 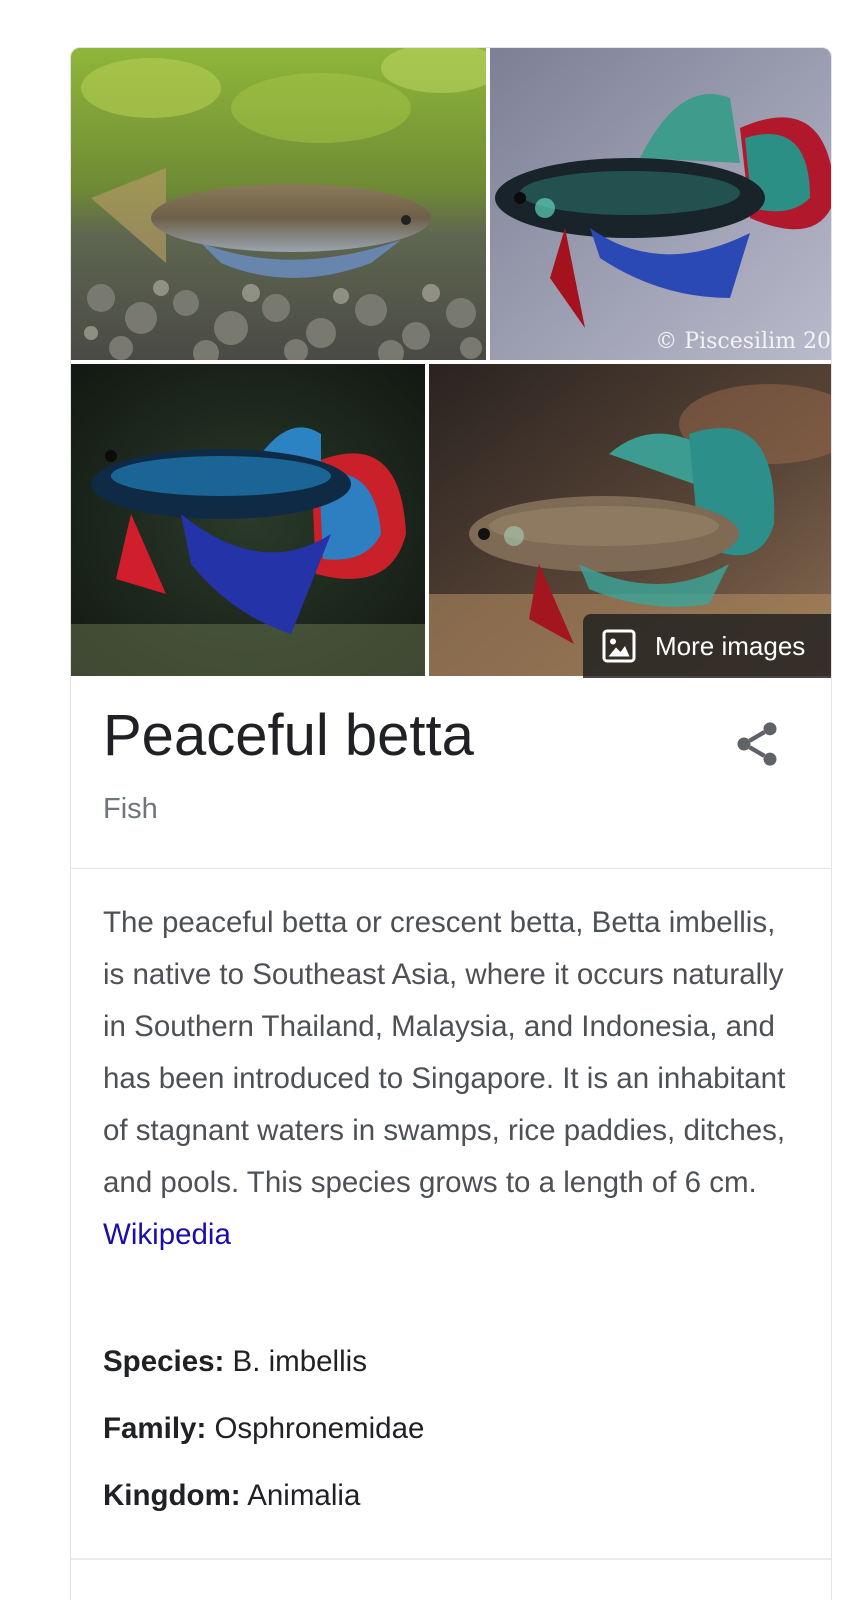 I want to click on fact-label: Family:, so click(x=155, y=1428).